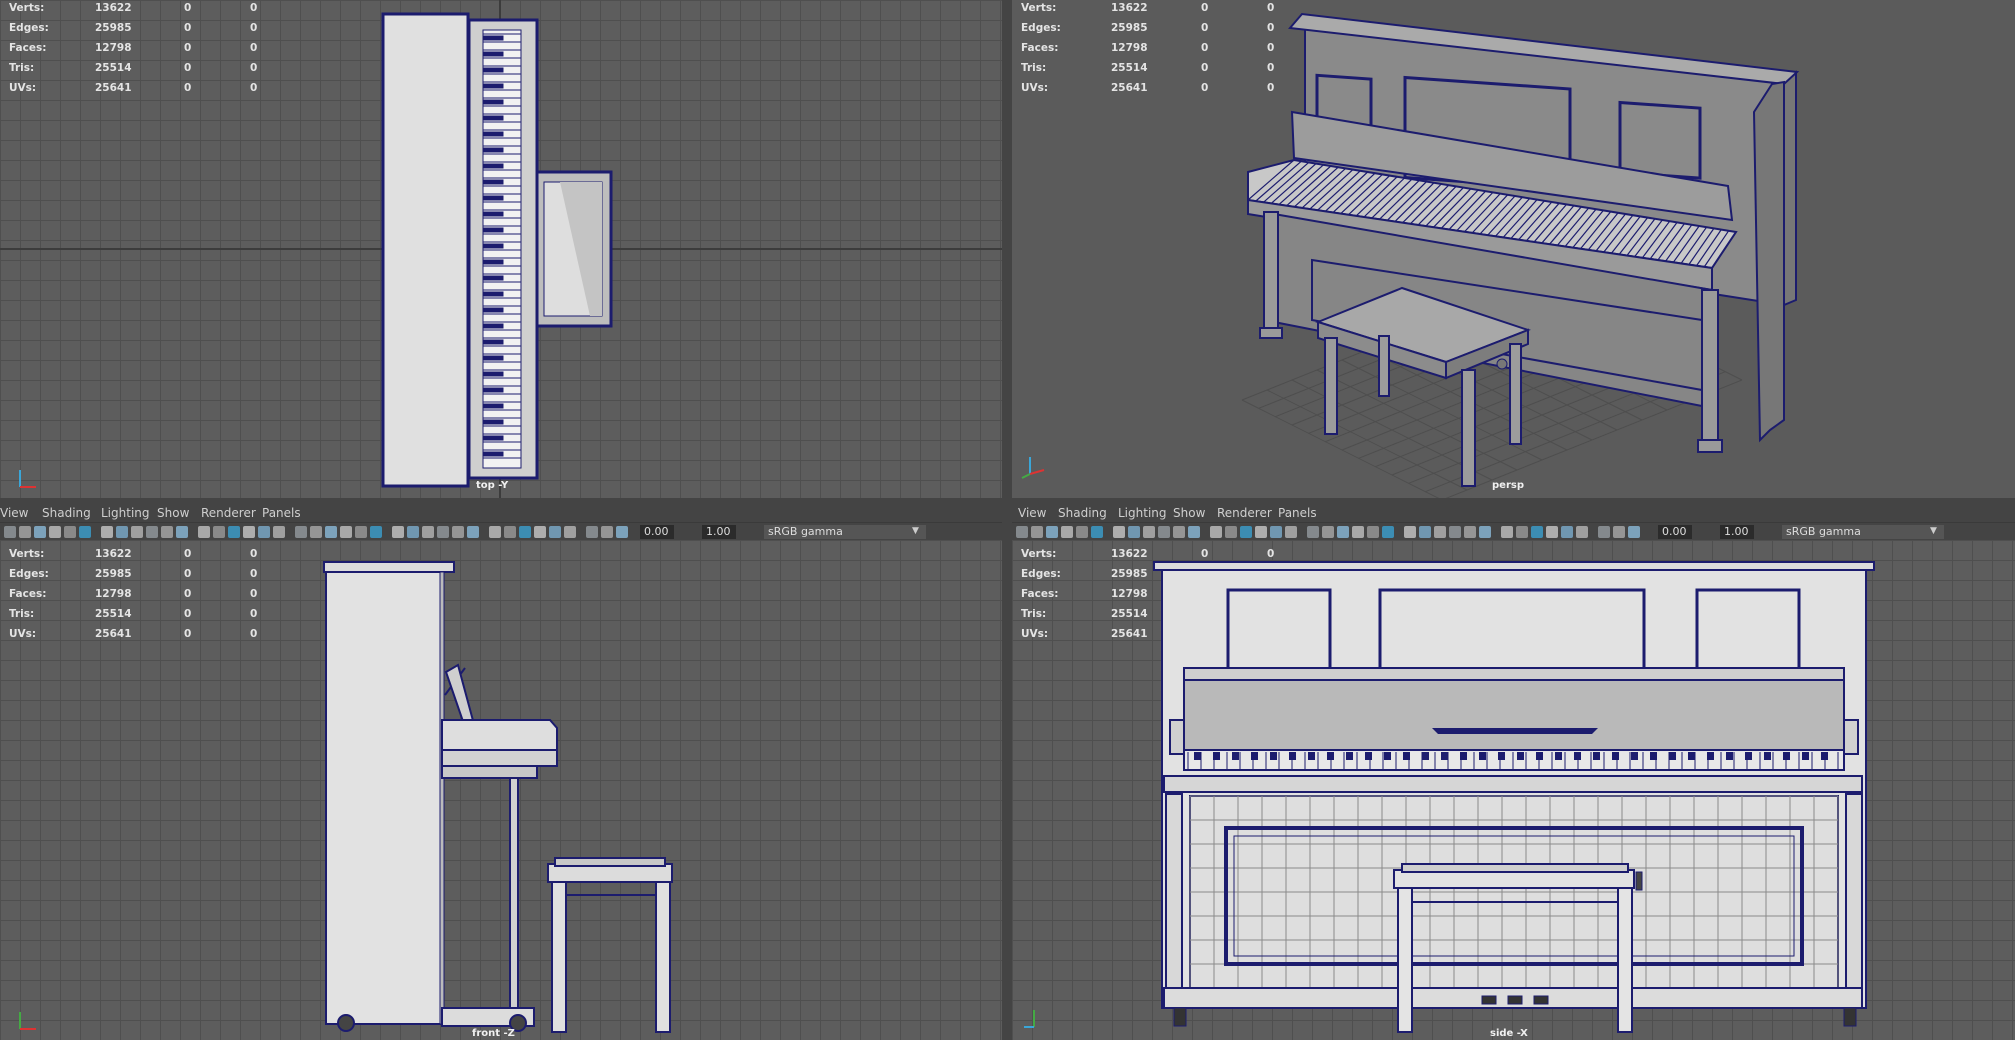  What do you see at coordinates (1007, 520) in the screenshot?
I see `viewport-divider` at bounding box center [1007, 520].